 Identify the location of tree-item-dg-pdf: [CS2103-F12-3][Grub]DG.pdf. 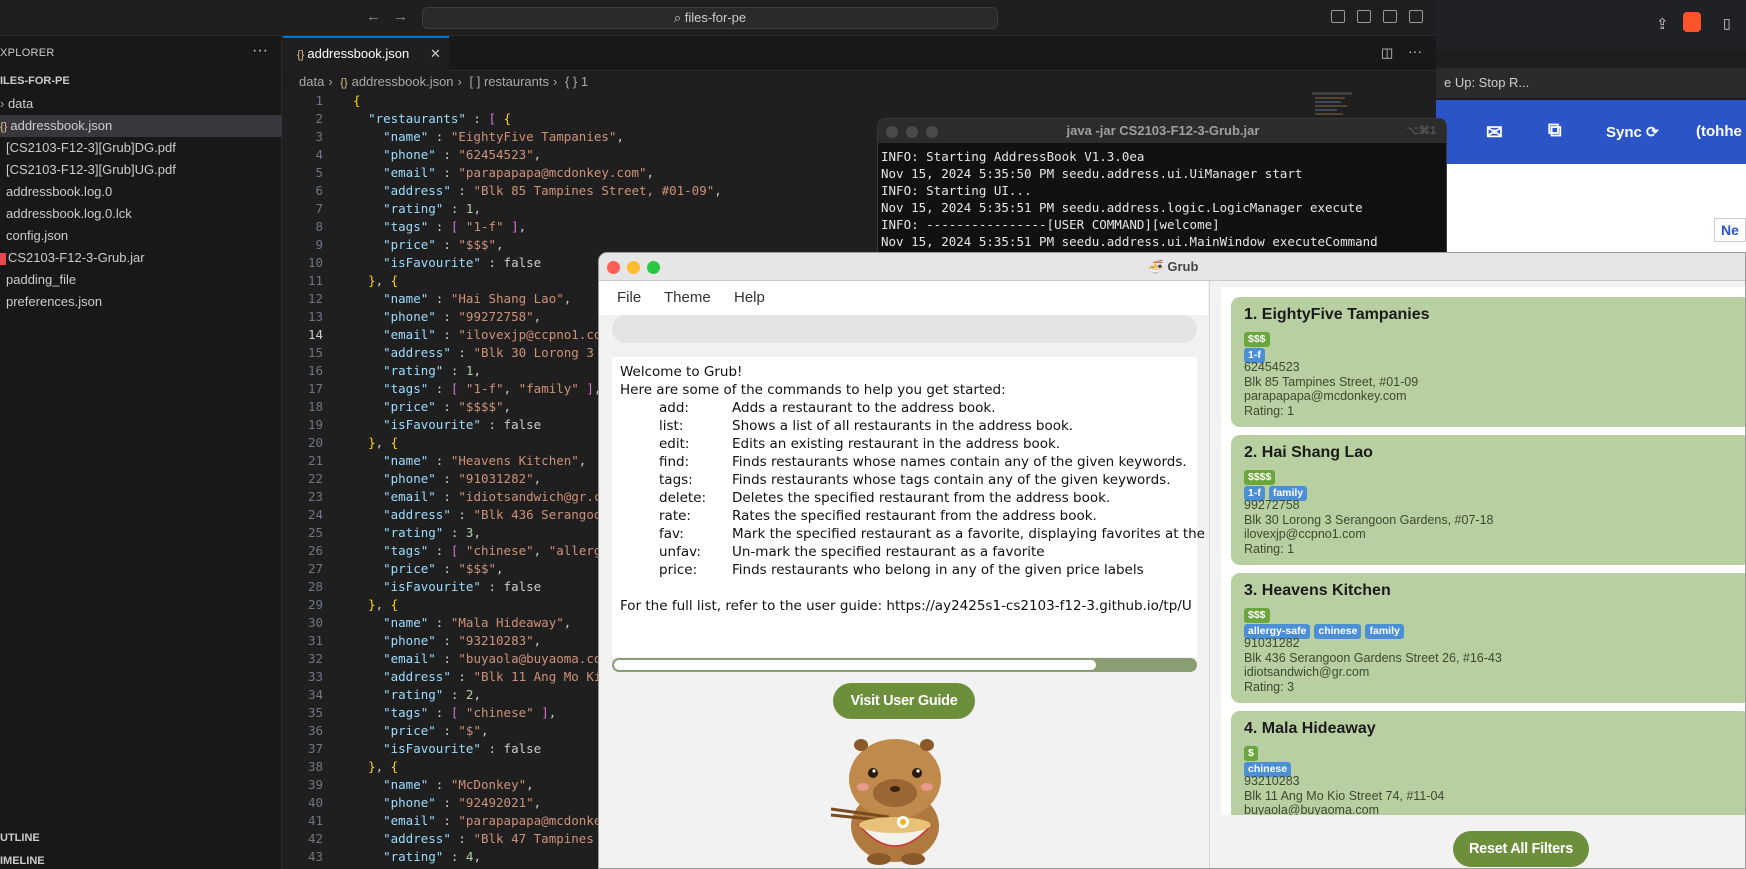
(141, 148).